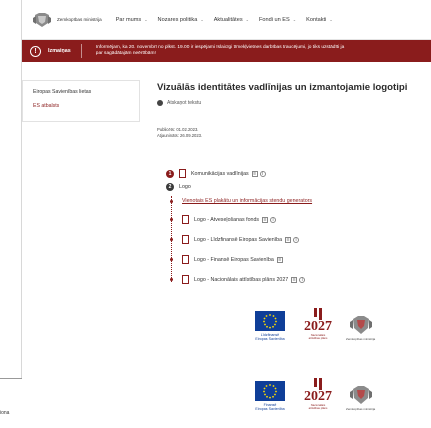 This screenshot has width=431, height=428. I want to click on list-item: Logo - Atveseļošanas fonds ≡ i, so click(223, 219).